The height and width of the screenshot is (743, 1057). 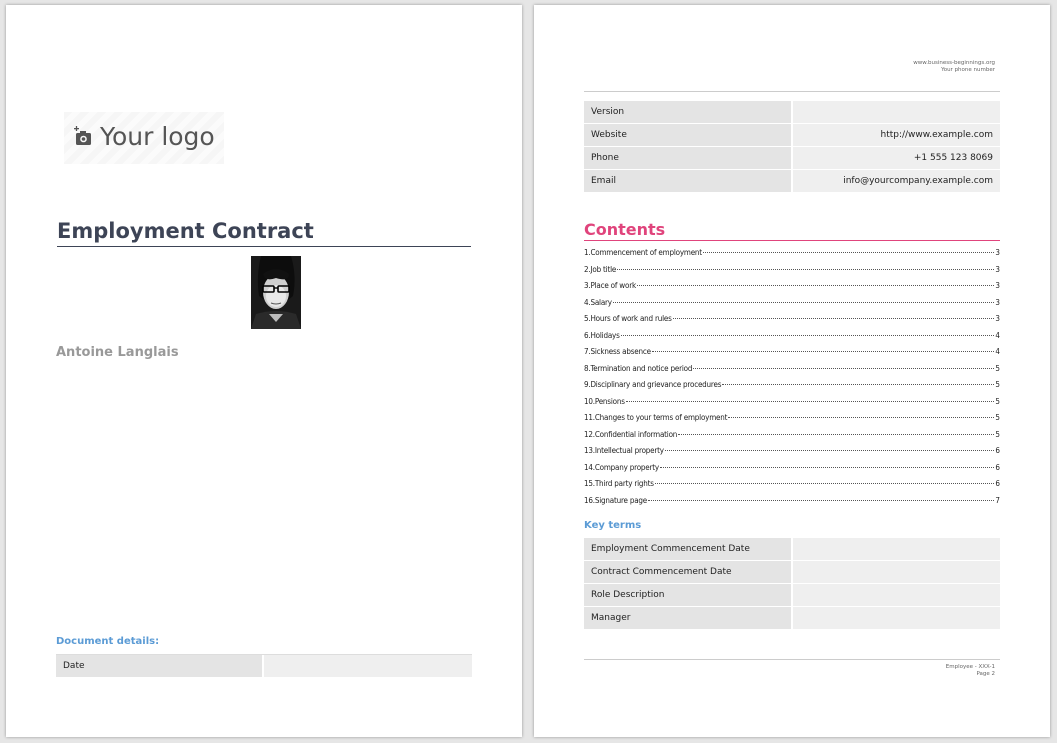 What do you see at coordinates (602, 335) in the screenshot?
I see `toc-item-label: 6.Holidays` at bounding box center [602, 335].